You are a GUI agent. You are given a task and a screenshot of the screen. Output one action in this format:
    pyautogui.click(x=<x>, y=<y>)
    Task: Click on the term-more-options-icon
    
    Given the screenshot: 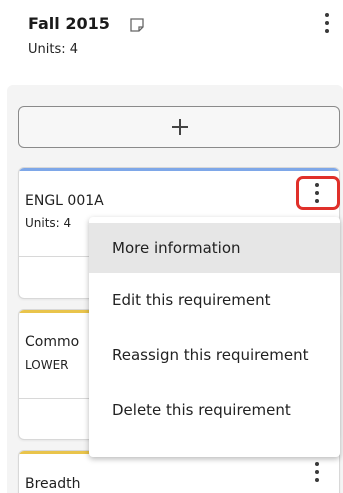 What is the action you would take?
    pyautogui.click(x=327, y=23)
    